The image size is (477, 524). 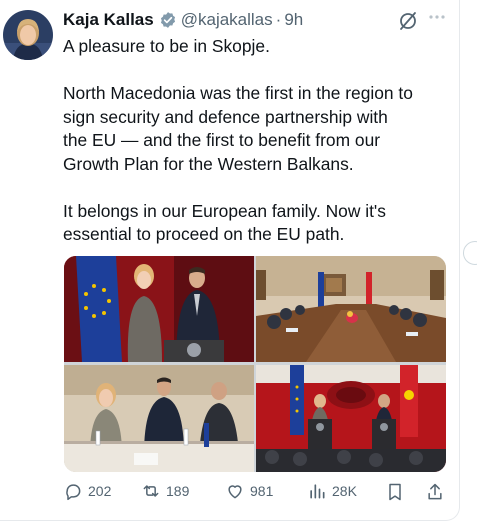 I want to click on reply-button: 202, so click(x=87, y=491).